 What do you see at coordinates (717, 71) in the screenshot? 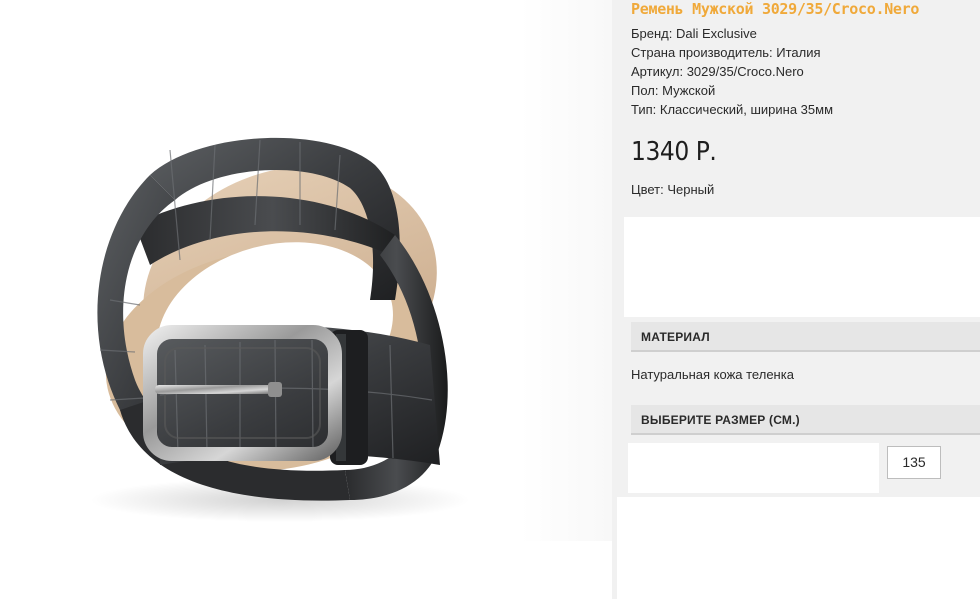
I see `spec-article: Артикул: 3029/35/Croco.Nero` at bounding box center [717, 71].